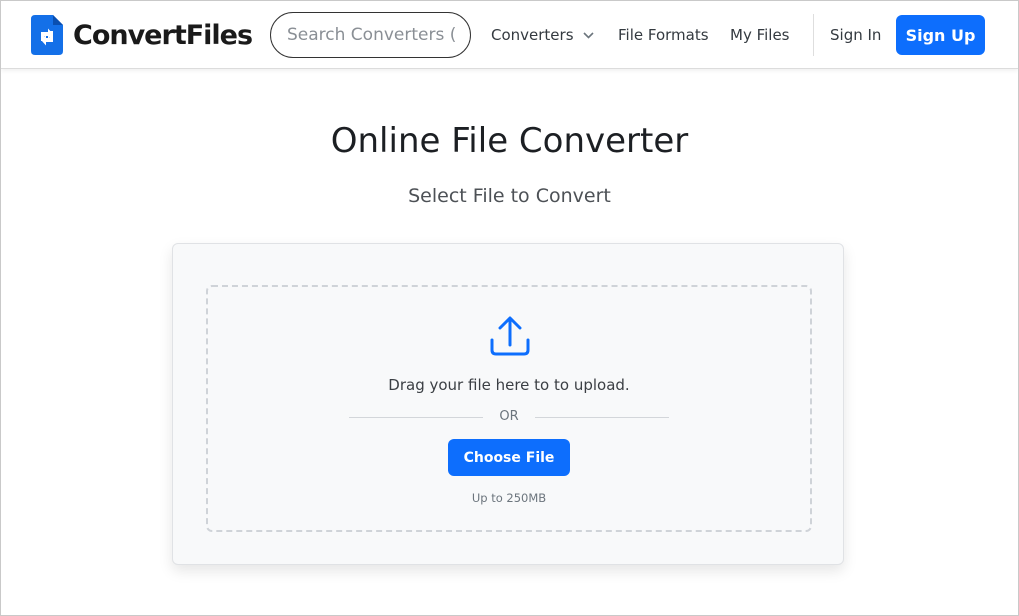 The image size is (1019, 616). What do you see at coordinates (813, 35) in the screenshot?
I see `nav-divider` at bounding box center [813, 35].